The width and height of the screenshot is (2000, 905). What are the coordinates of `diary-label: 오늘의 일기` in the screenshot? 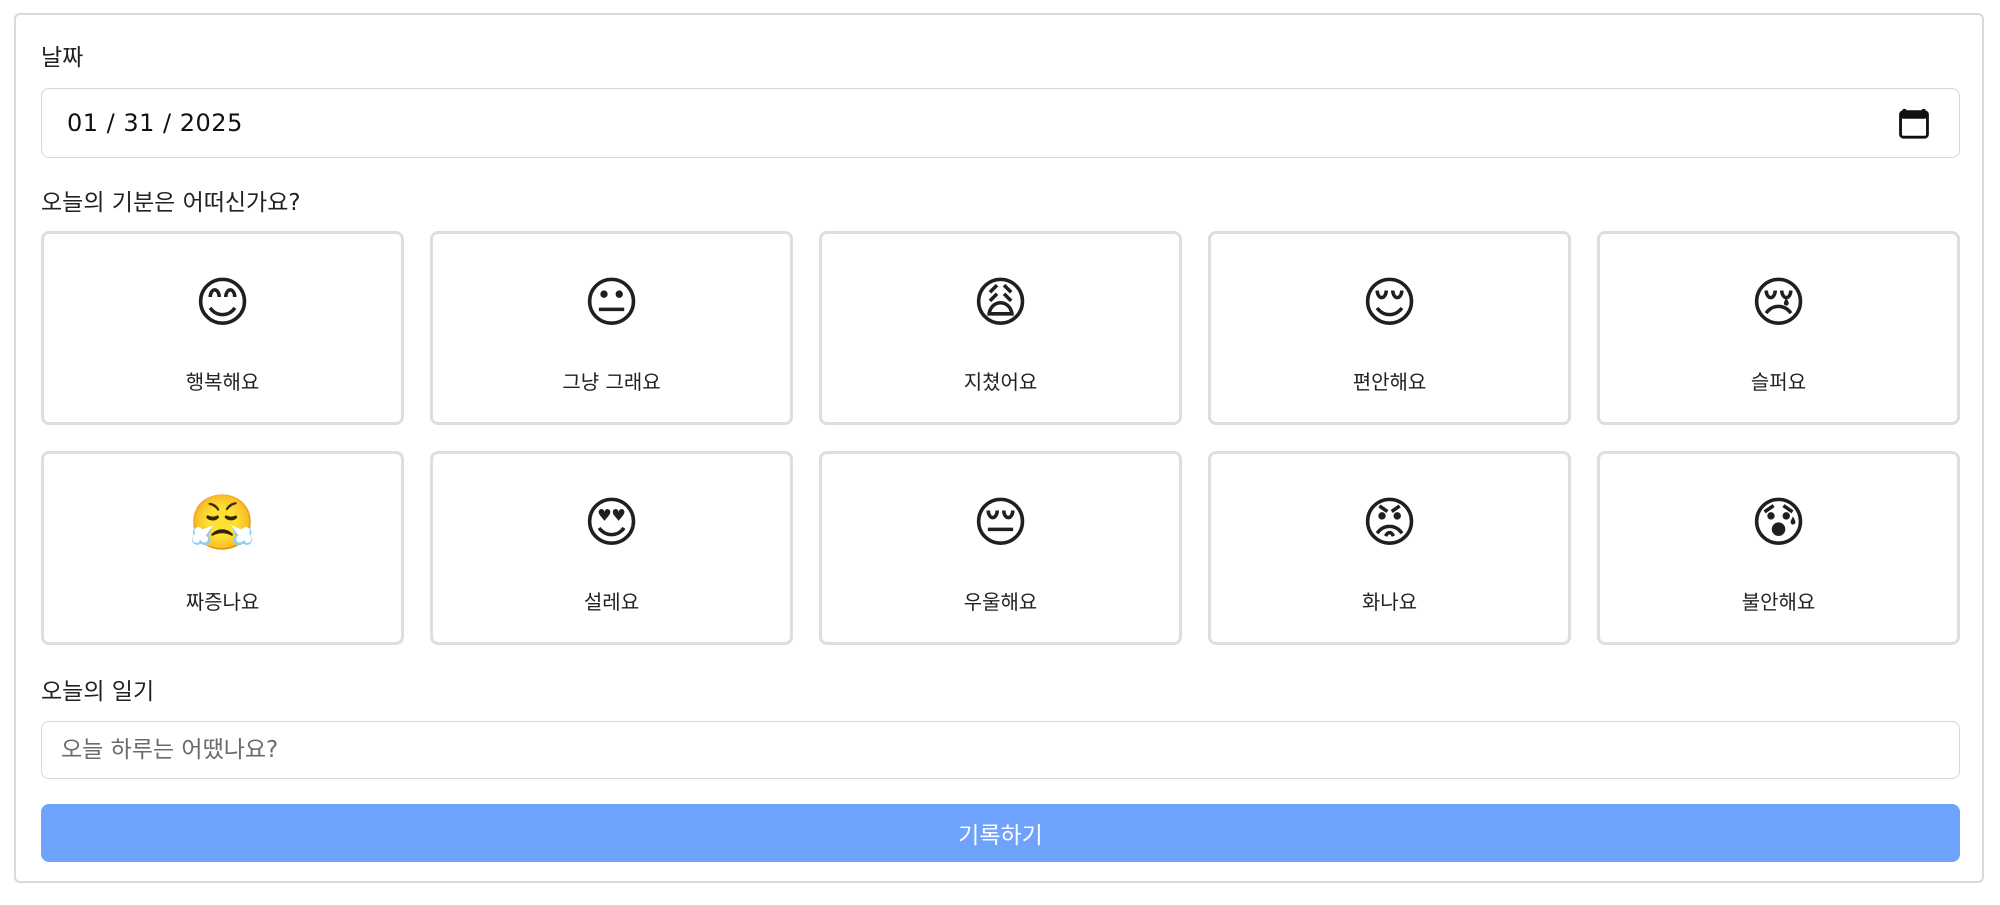 It's located at (98, 692).